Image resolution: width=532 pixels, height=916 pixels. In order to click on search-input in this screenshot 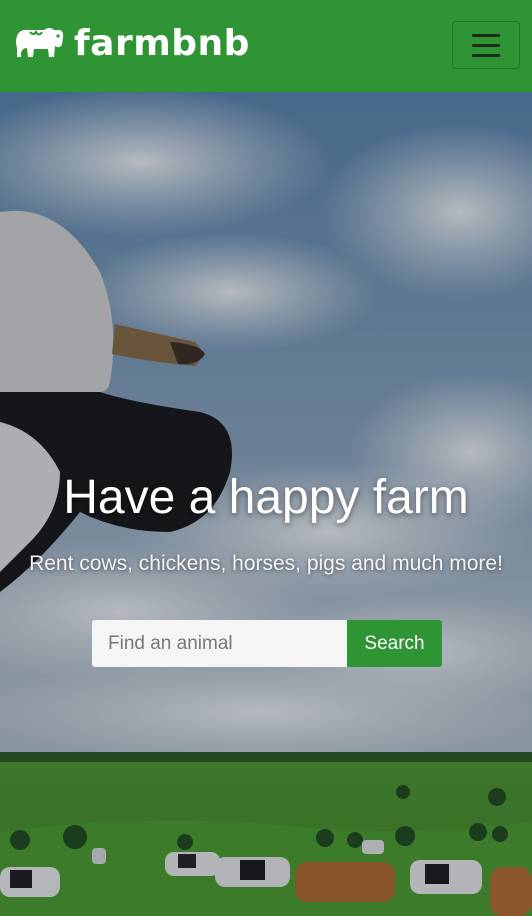, I will do `click(219, 643)`.